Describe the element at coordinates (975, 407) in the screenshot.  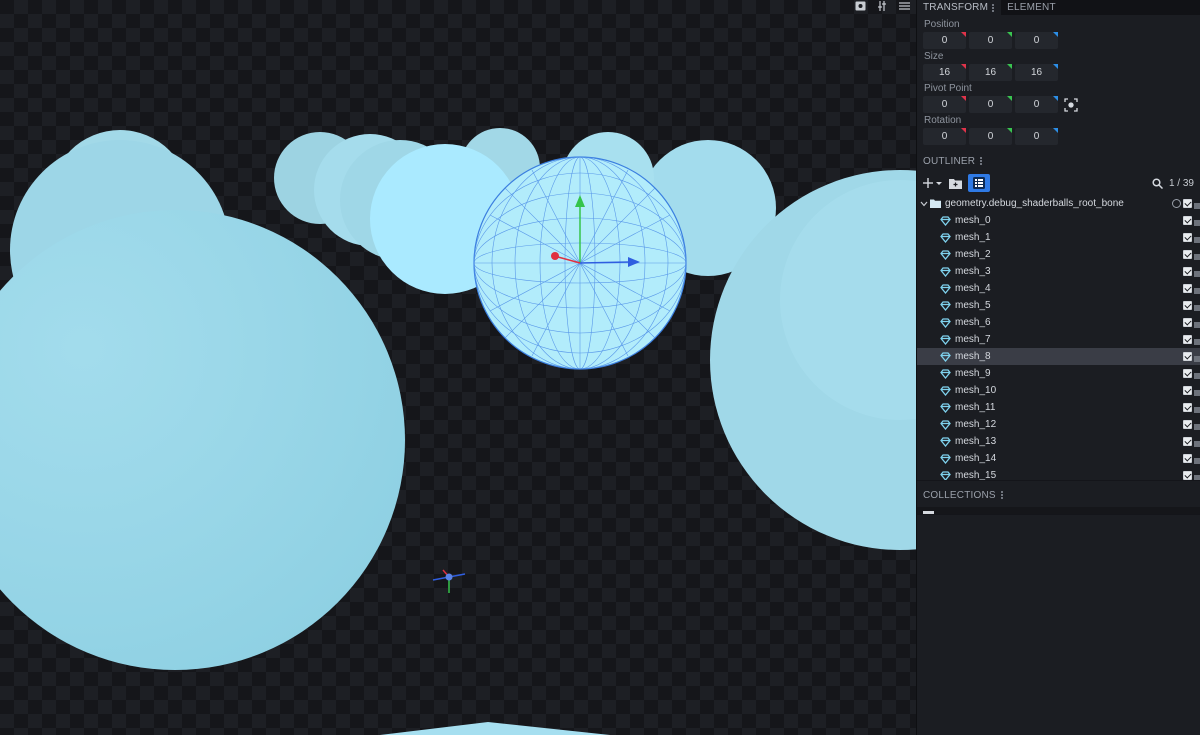
I see `tree-row-label: mesh_11` at that location.